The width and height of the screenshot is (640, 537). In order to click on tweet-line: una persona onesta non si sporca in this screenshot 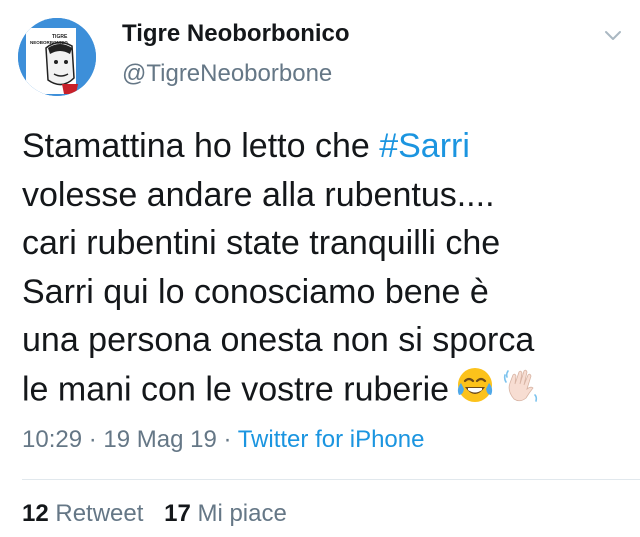, I will do `click(278, 340)`.